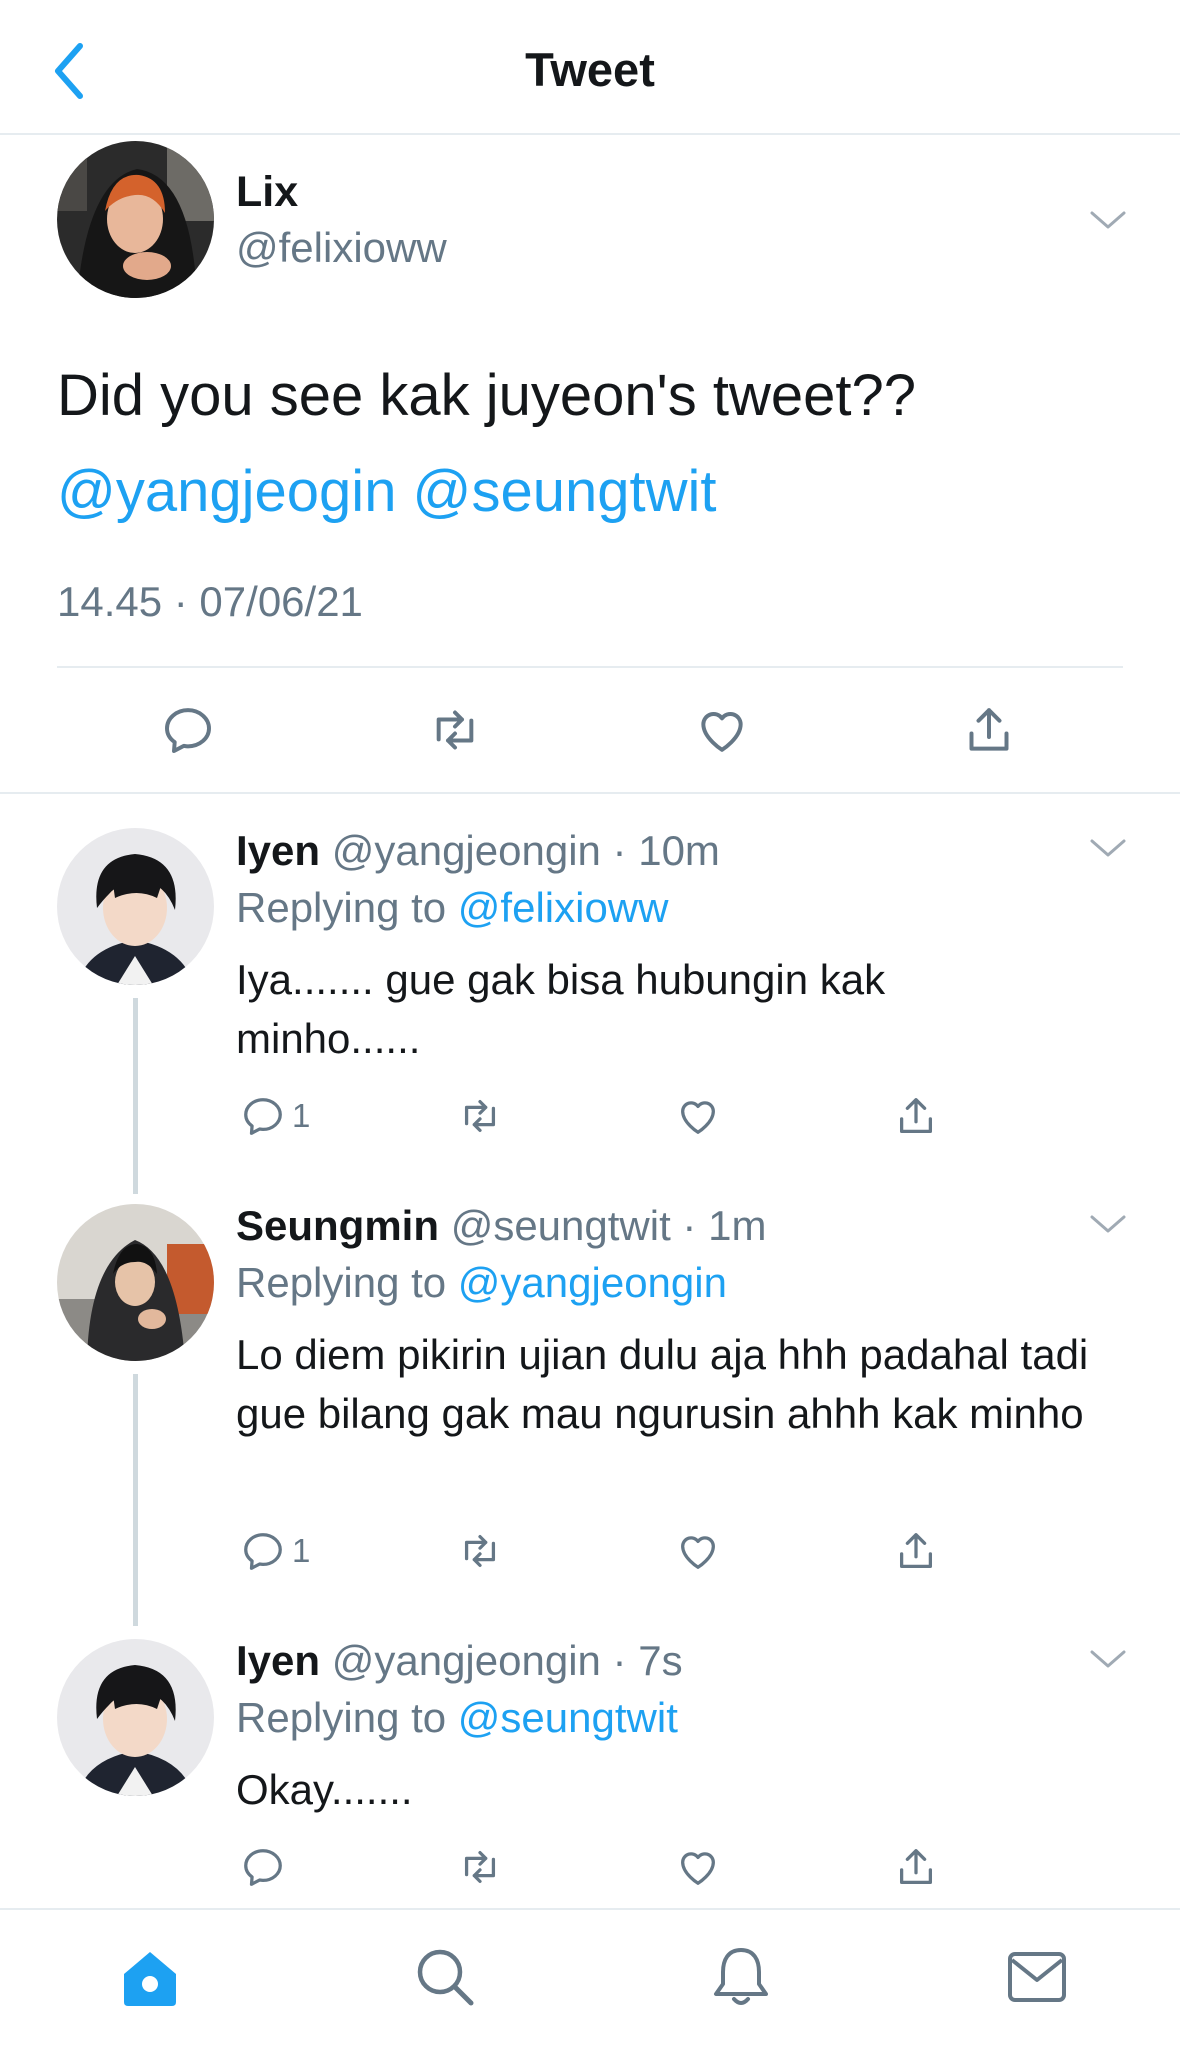  What do you see at coordinates (590, 69) in the screenshot?
I see `page-title: Tweet` at bounding box center [590, 69].